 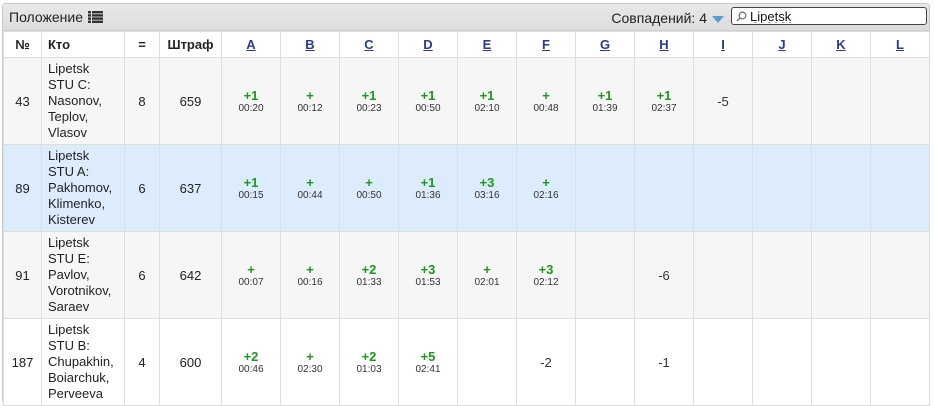 I want to click on col-problem-b: B, so click(x=310, y=44).